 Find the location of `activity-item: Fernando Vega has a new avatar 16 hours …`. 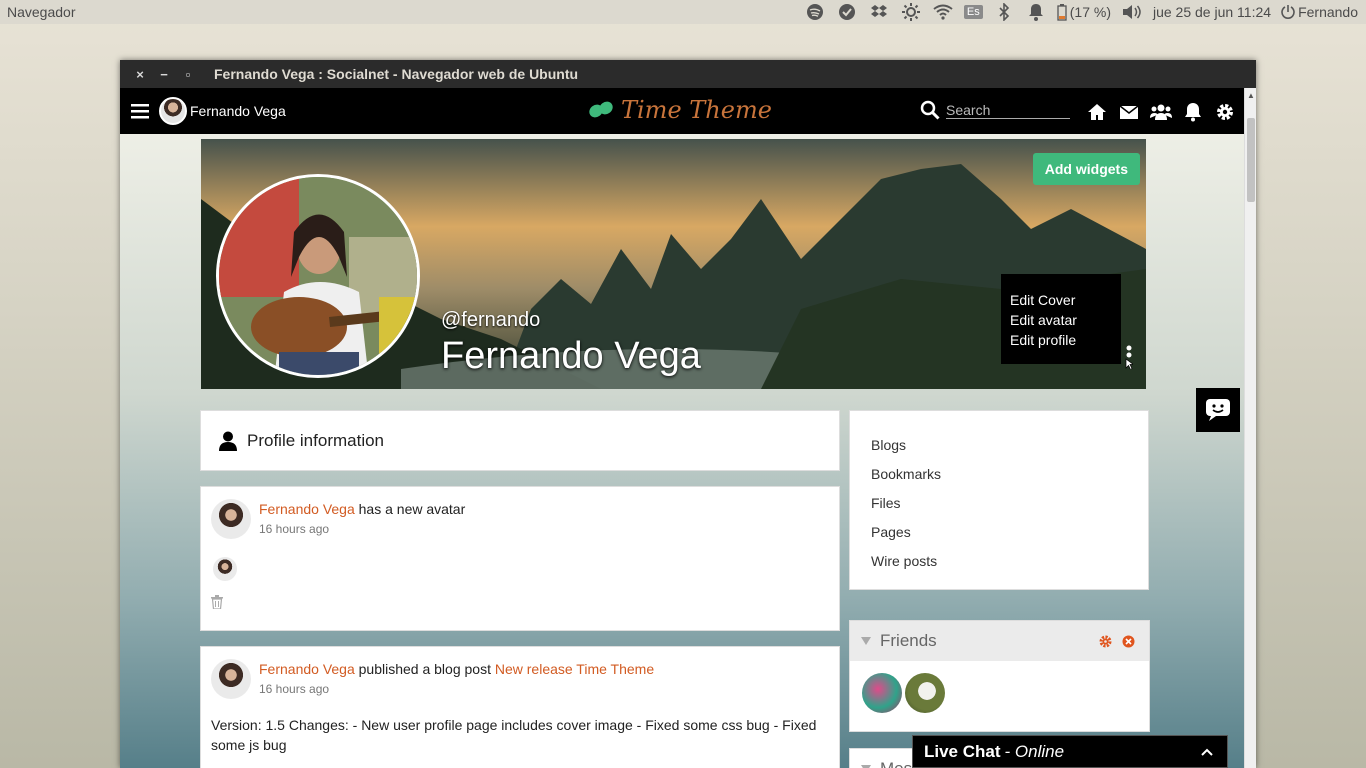

activity-item: Fernando Vega has a new avatar 16 hours … is located at coordinates (520, 558).